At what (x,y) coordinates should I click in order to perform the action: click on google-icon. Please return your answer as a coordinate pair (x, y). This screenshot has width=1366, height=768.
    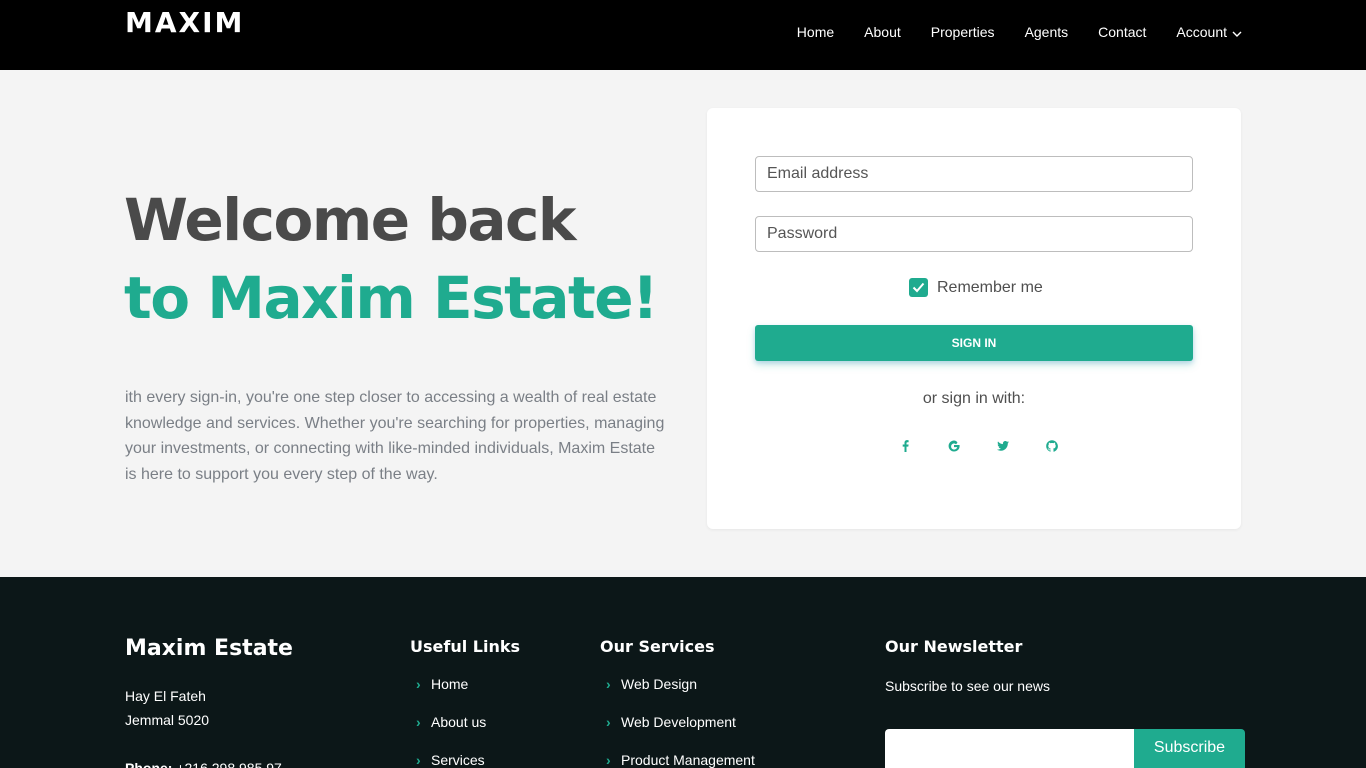
    Looking at the image, I should click on (954, 446).